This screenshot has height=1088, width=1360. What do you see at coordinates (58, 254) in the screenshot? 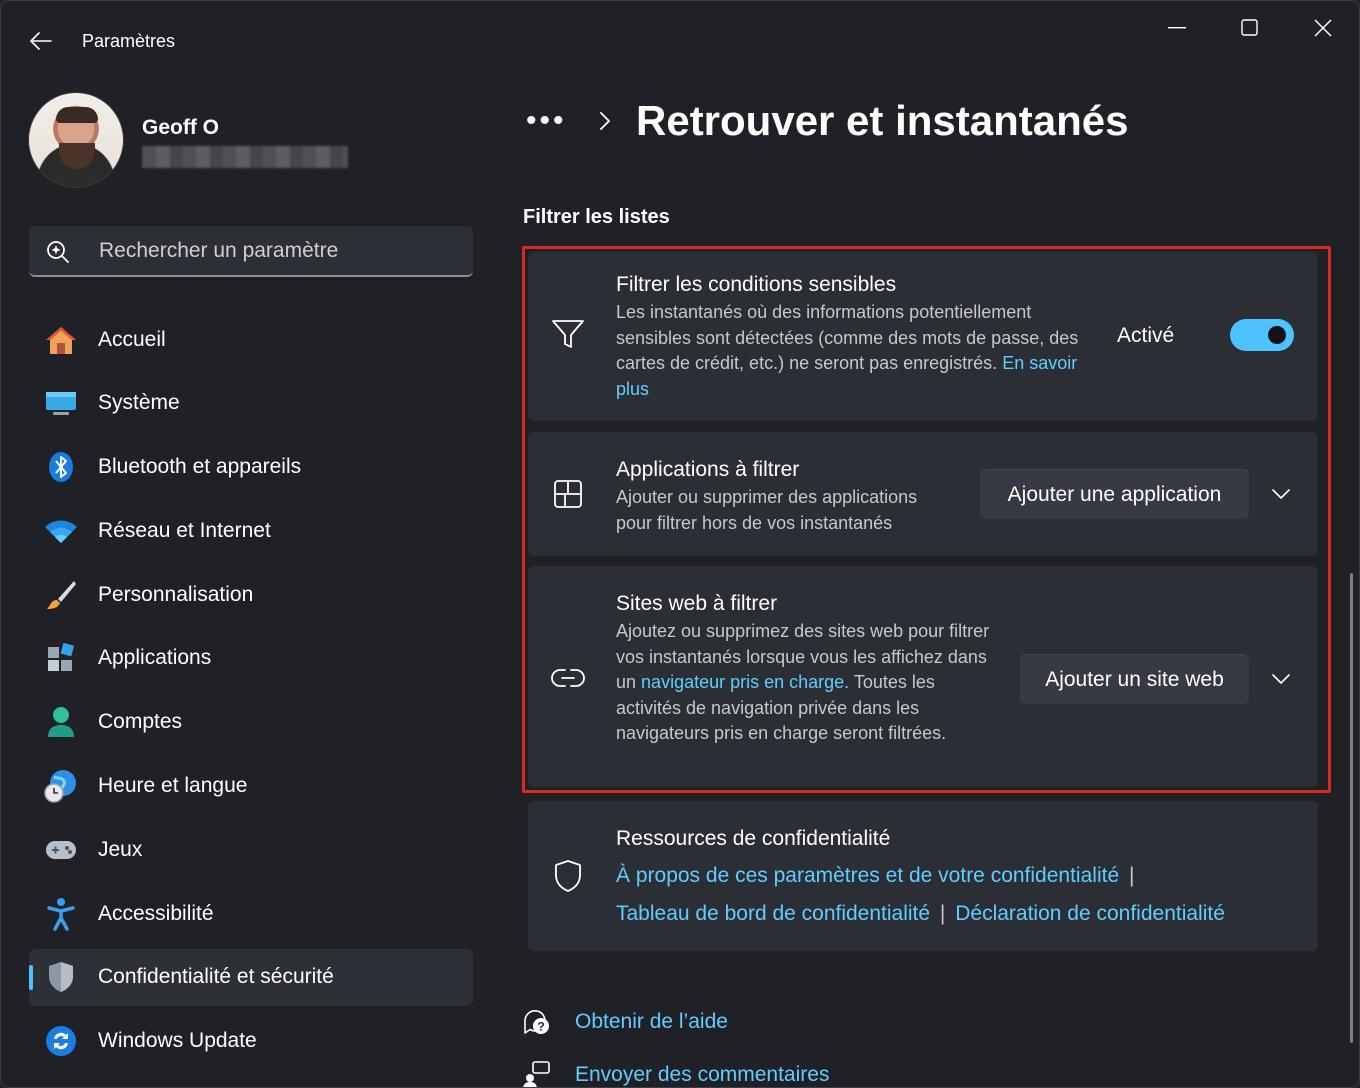
I see `search-icon` at bounding box center [58, 254].